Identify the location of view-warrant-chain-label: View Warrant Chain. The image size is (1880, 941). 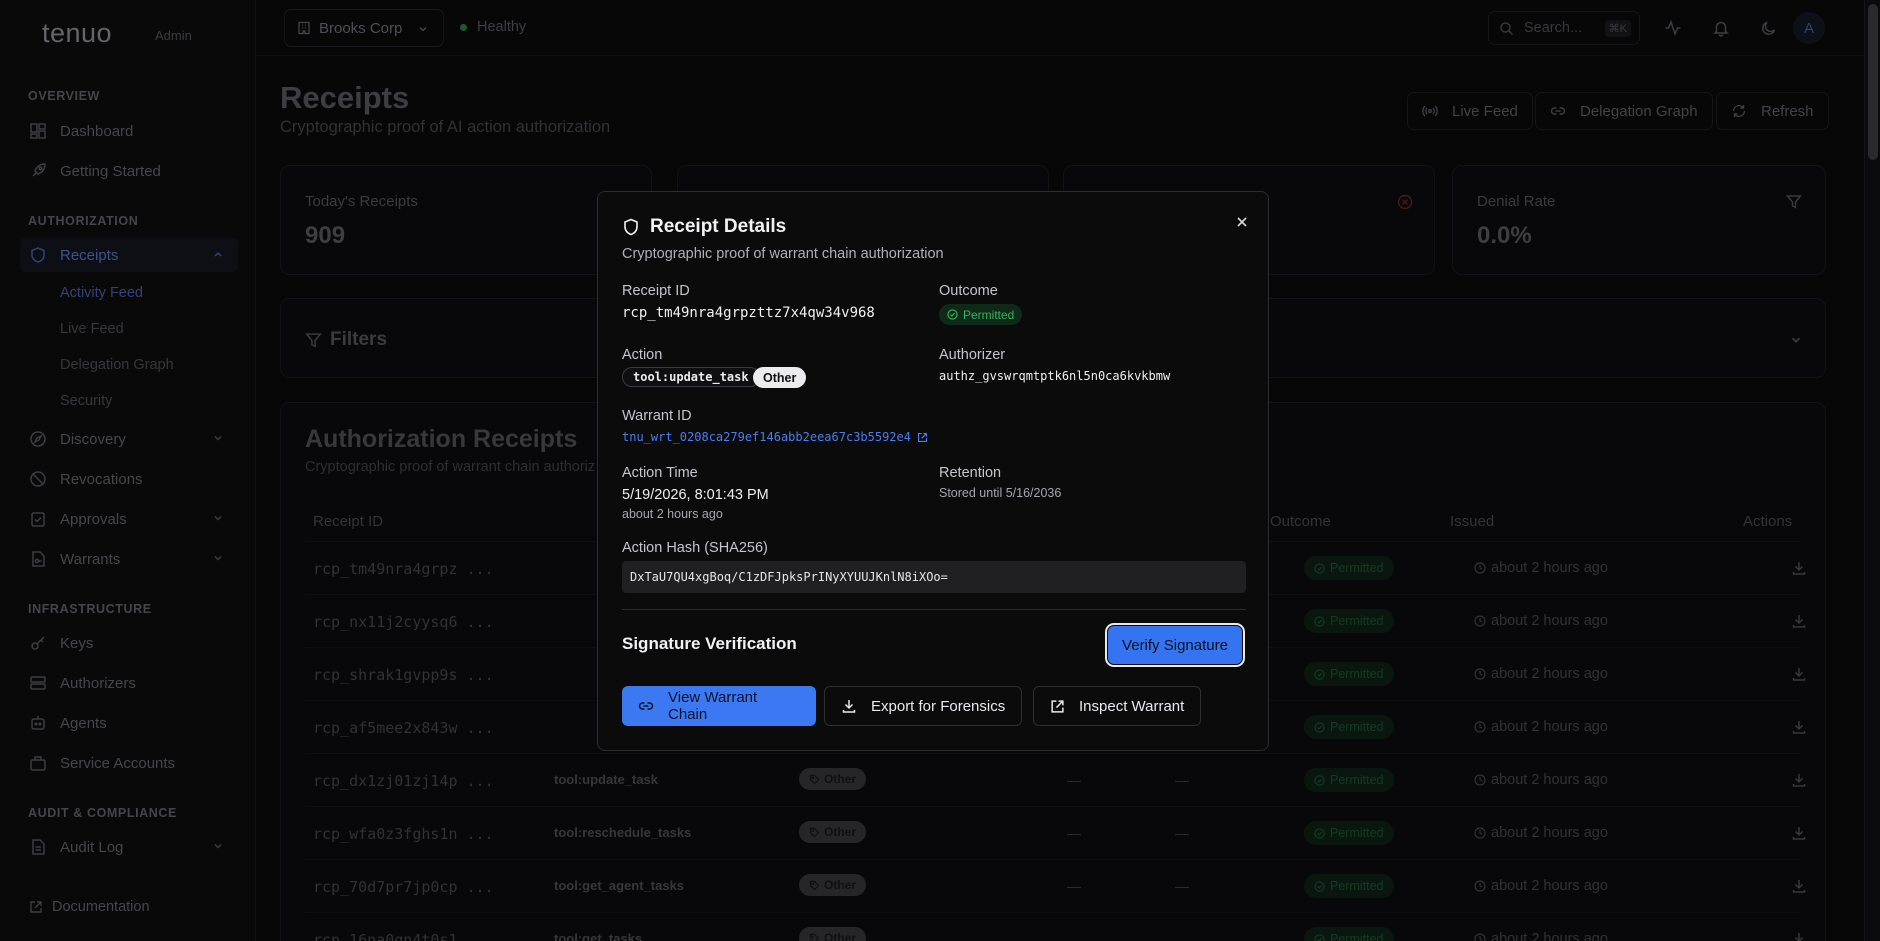
(713, 706).